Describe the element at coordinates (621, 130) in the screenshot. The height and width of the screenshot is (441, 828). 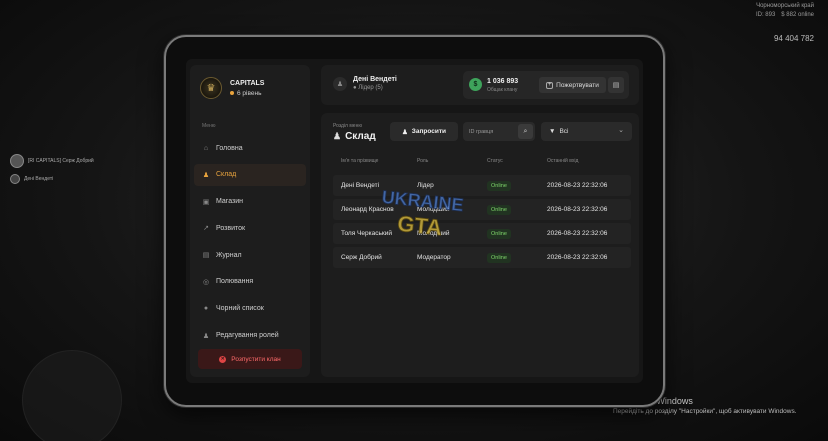
I see `chevron-down-icon: ⌄` at that location.